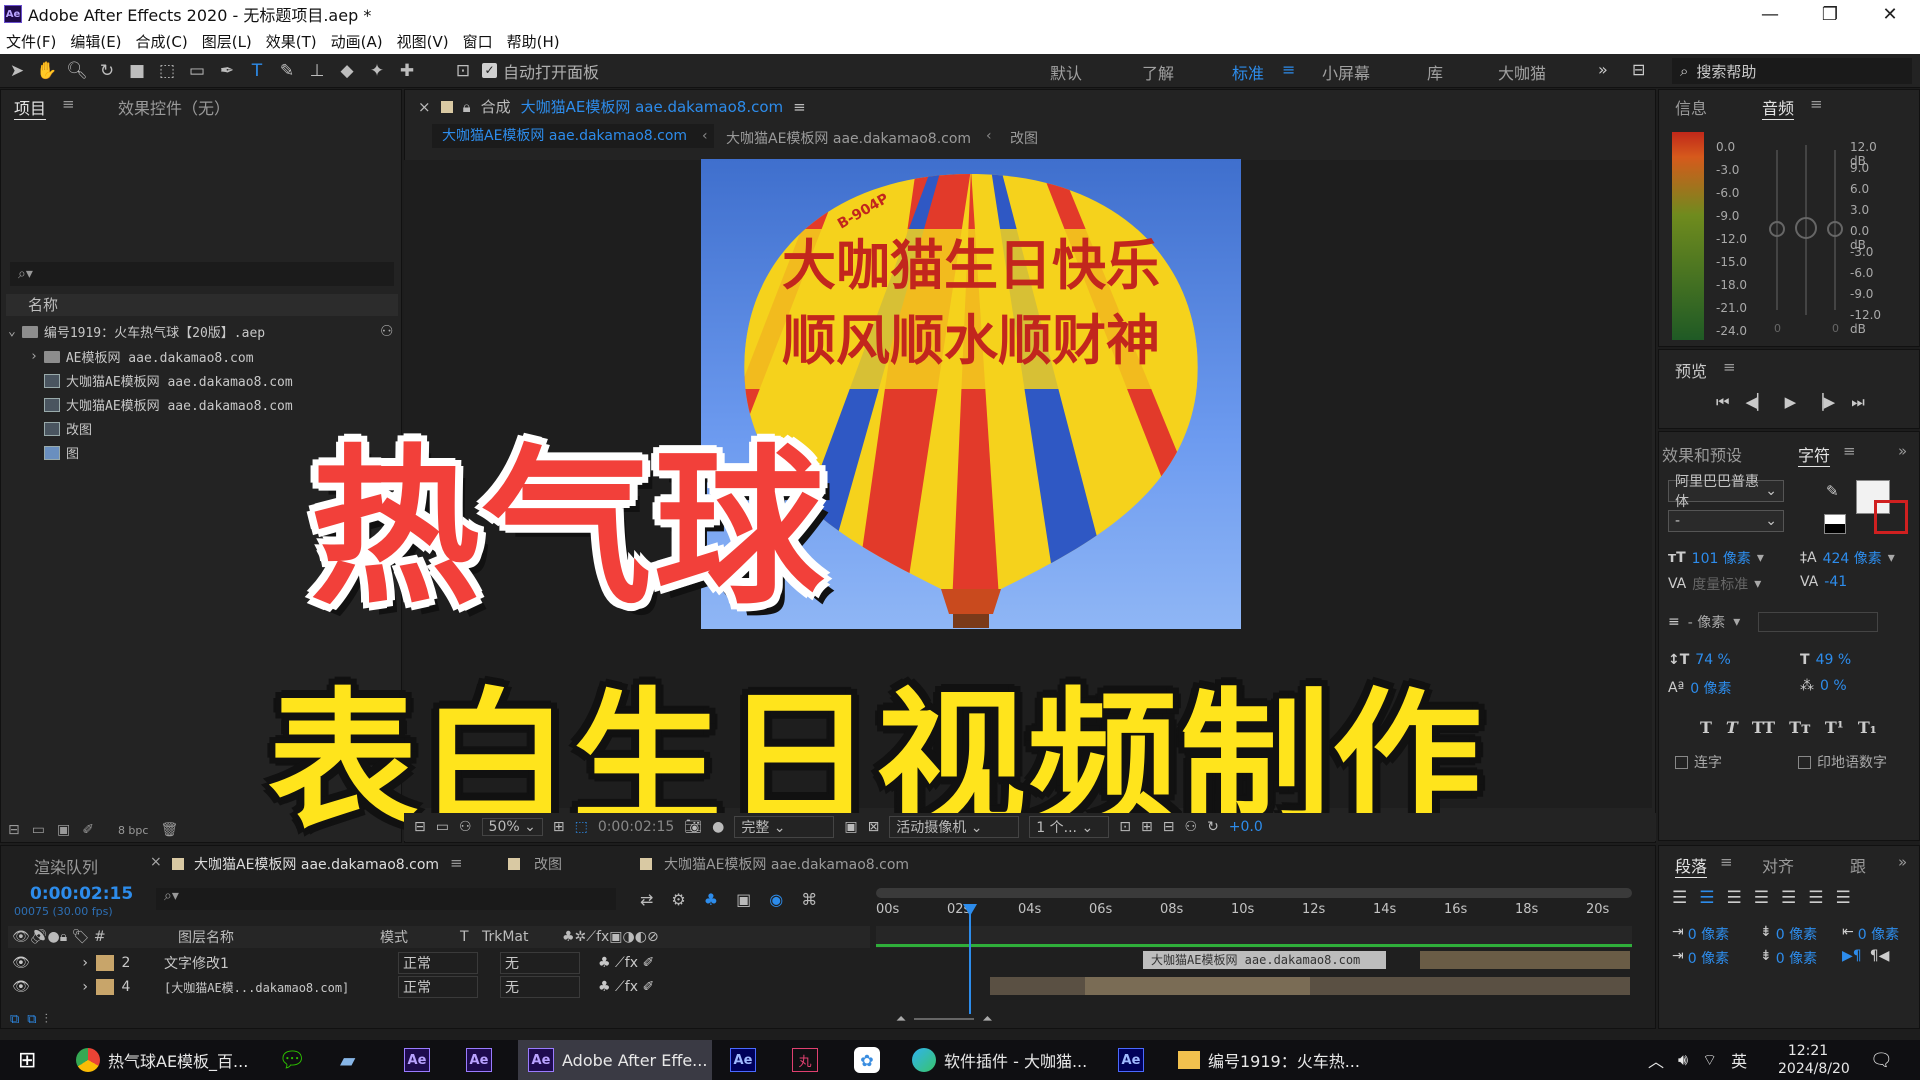 The height and width of the screenshot is (1080, 1920). What do you see at coordinates (347, 71) in the screenshot?
I see `eraser-tool-icon: ◆` at bounding box center [347, 71].